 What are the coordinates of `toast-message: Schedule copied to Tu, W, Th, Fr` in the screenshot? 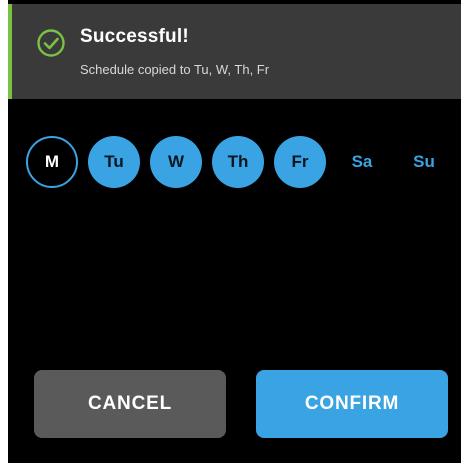 It's located at (175, 69).